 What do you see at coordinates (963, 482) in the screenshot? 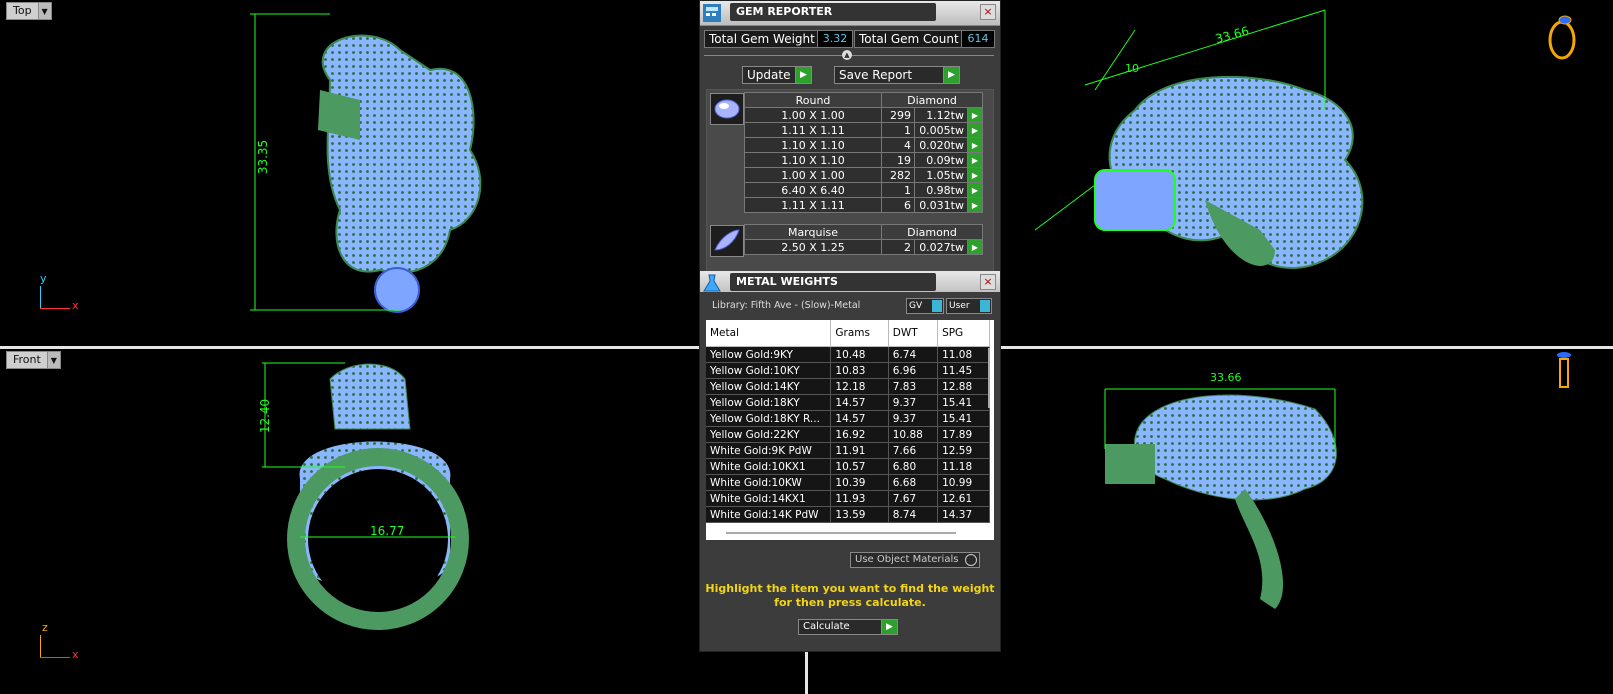
I see `table-cell: 10.99` at bounding box center [963, 482].